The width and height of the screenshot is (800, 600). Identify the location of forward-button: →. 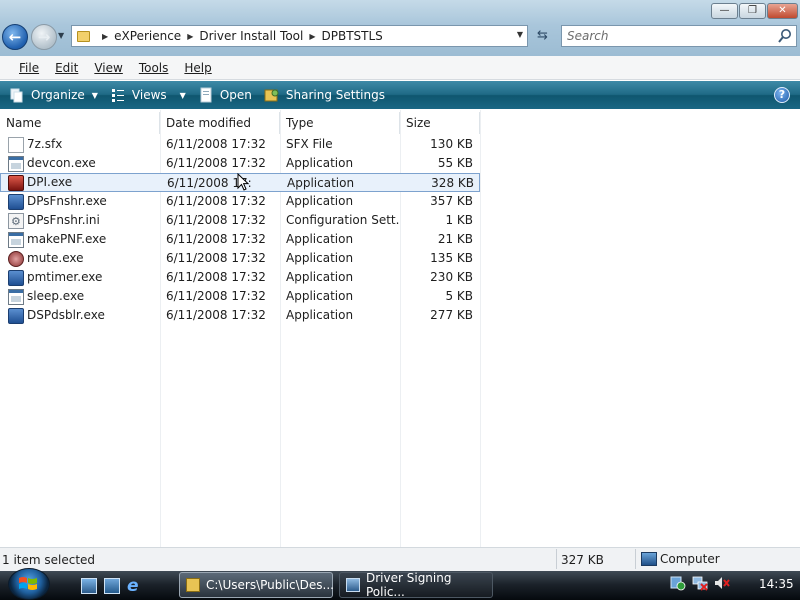
(44, 37).